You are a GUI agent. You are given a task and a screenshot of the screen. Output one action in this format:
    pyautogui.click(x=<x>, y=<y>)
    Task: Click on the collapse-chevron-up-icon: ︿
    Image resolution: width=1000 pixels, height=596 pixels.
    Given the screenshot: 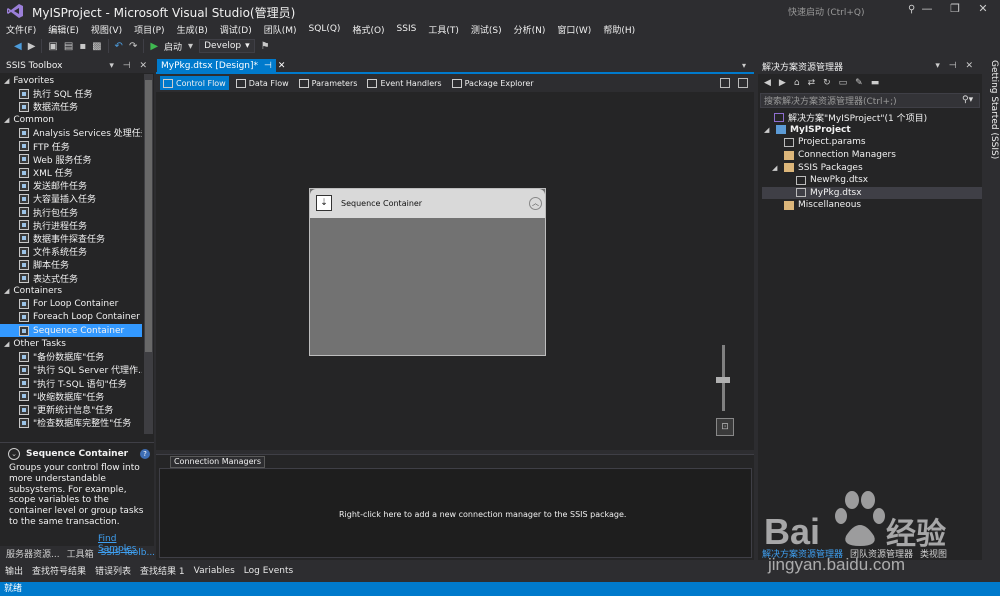 What is the action you would take?
    pyautogui.click(x=535, y=203)
    